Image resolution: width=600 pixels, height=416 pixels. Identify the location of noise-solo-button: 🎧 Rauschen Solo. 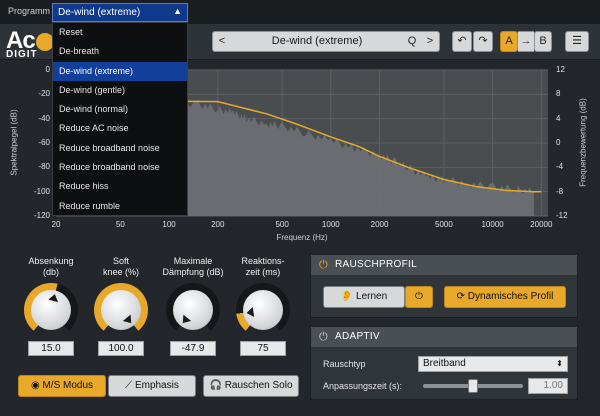
(251, 386).